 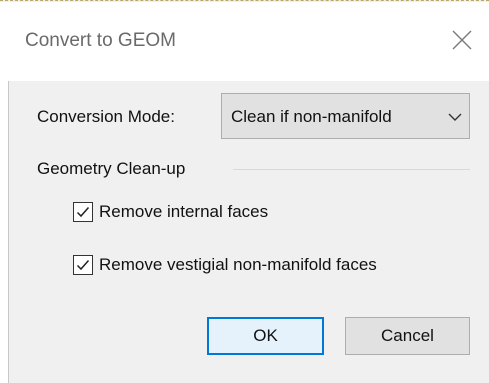 I want to click on remove-internal-faces-checkbox, so click(x=83, y=212).